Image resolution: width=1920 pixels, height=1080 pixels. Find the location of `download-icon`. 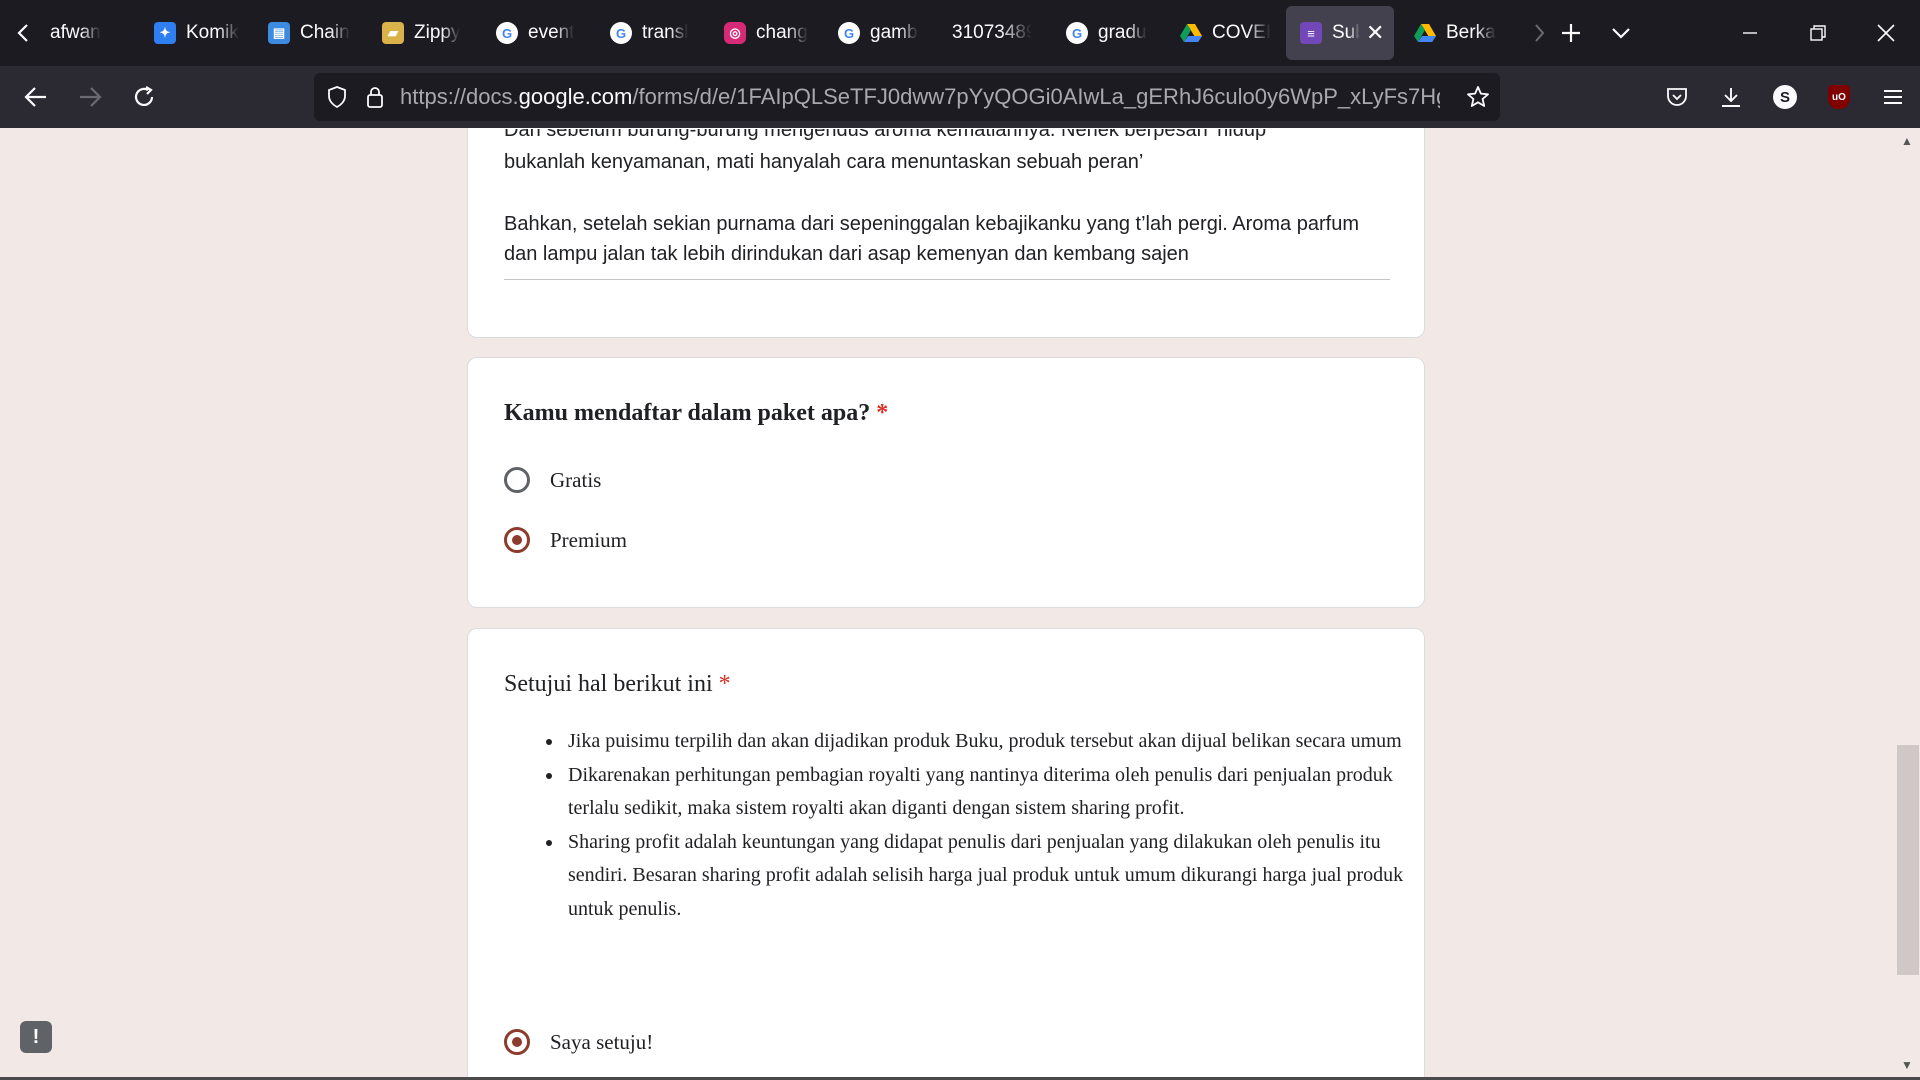

download-icon is located at coordinates (1731, 97).